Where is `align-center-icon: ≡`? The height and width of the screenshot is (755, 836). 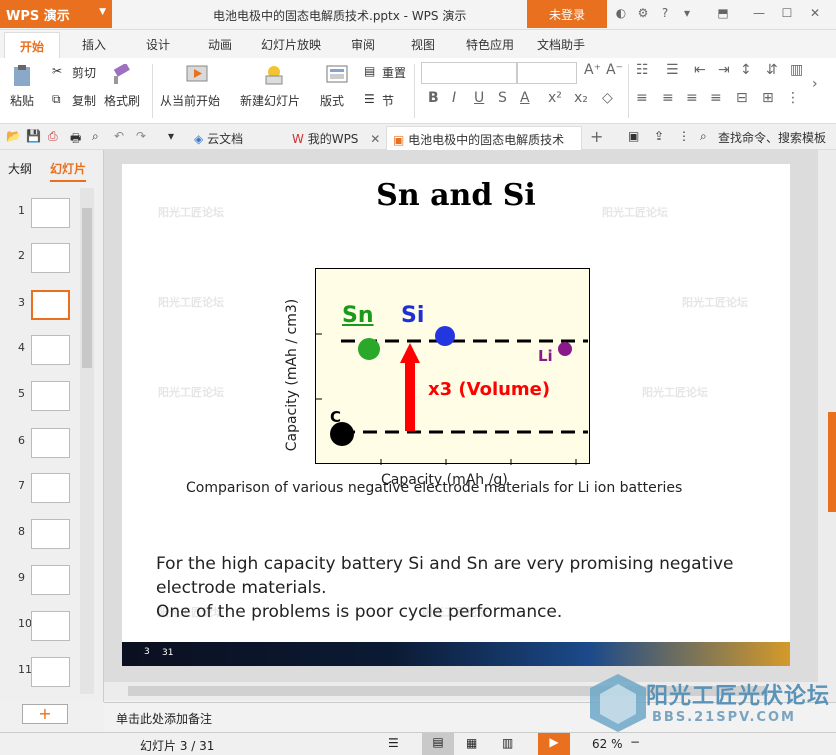
align-center-icon: ≡ is located at coordinates (668, 98).